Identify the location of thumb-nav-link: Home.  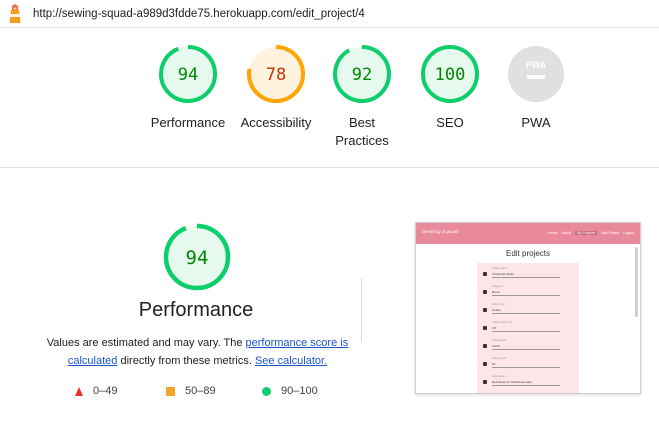
(553, 233).